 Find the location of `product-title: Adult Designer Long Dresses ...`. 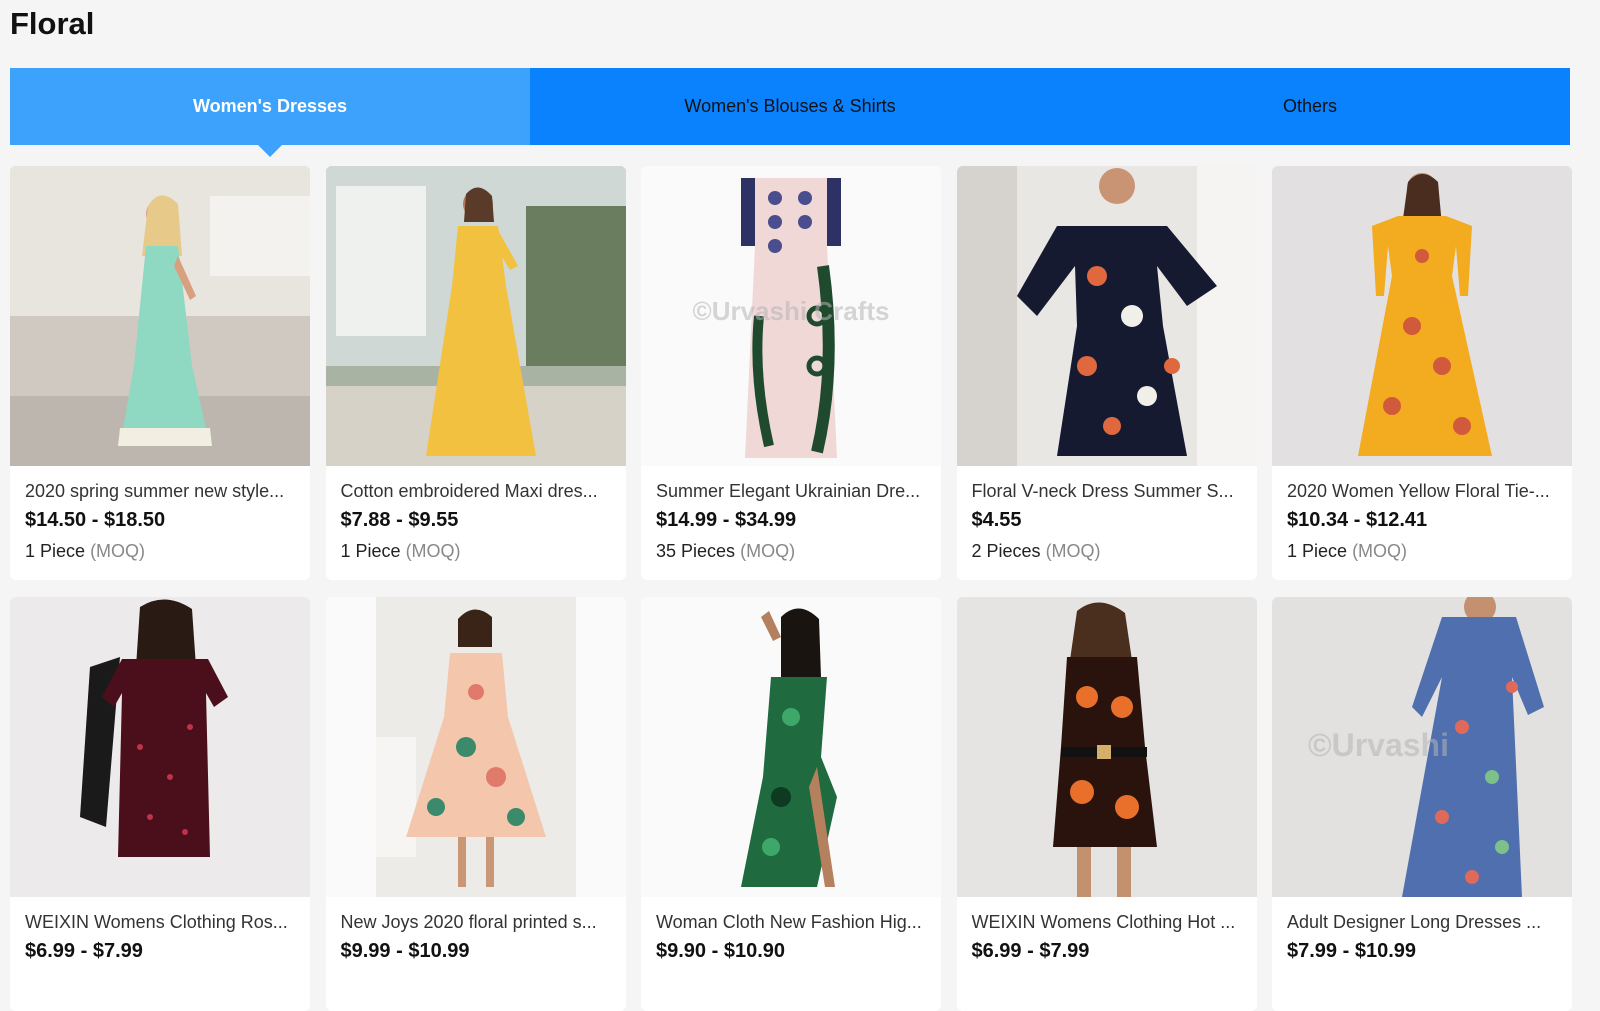

product-title: Adult Designer Long Dresses ... is located at coordinates (1422, 922).